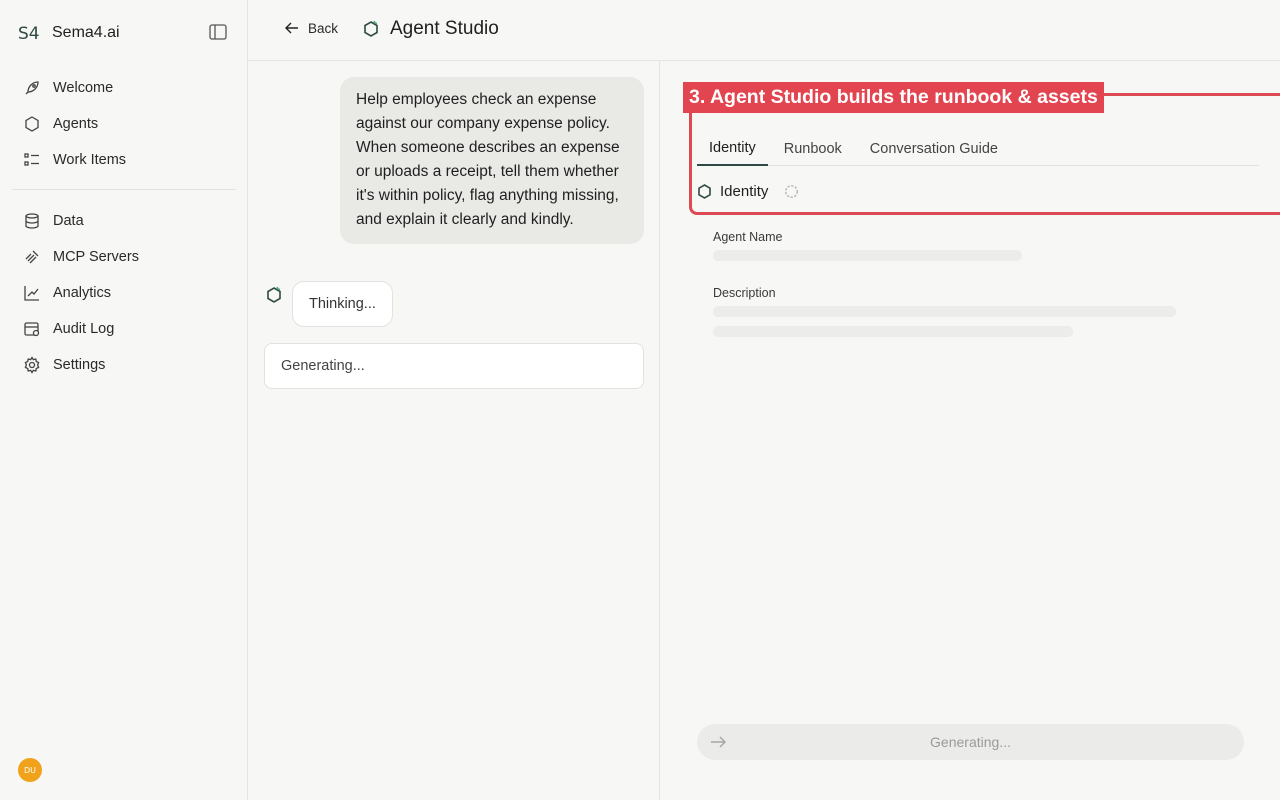  Describe the element at coordinates (744, 293) in the screenshot. I see `description-label: Description` at that location.